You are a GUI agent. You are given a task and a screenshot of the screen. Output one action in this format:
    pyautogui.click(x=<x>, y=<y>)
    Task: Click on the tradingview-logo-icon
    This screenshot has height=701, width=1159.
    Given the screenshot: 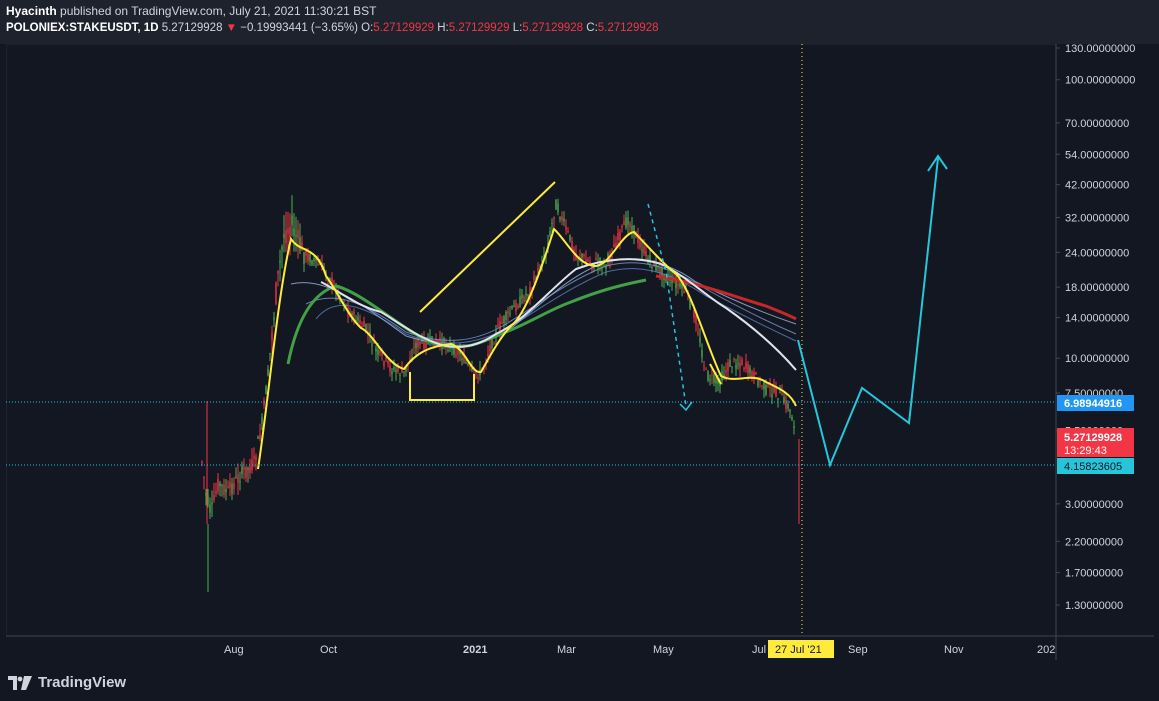 What is the action you would take?
    pyautogui.click(x=20, y=682)
    